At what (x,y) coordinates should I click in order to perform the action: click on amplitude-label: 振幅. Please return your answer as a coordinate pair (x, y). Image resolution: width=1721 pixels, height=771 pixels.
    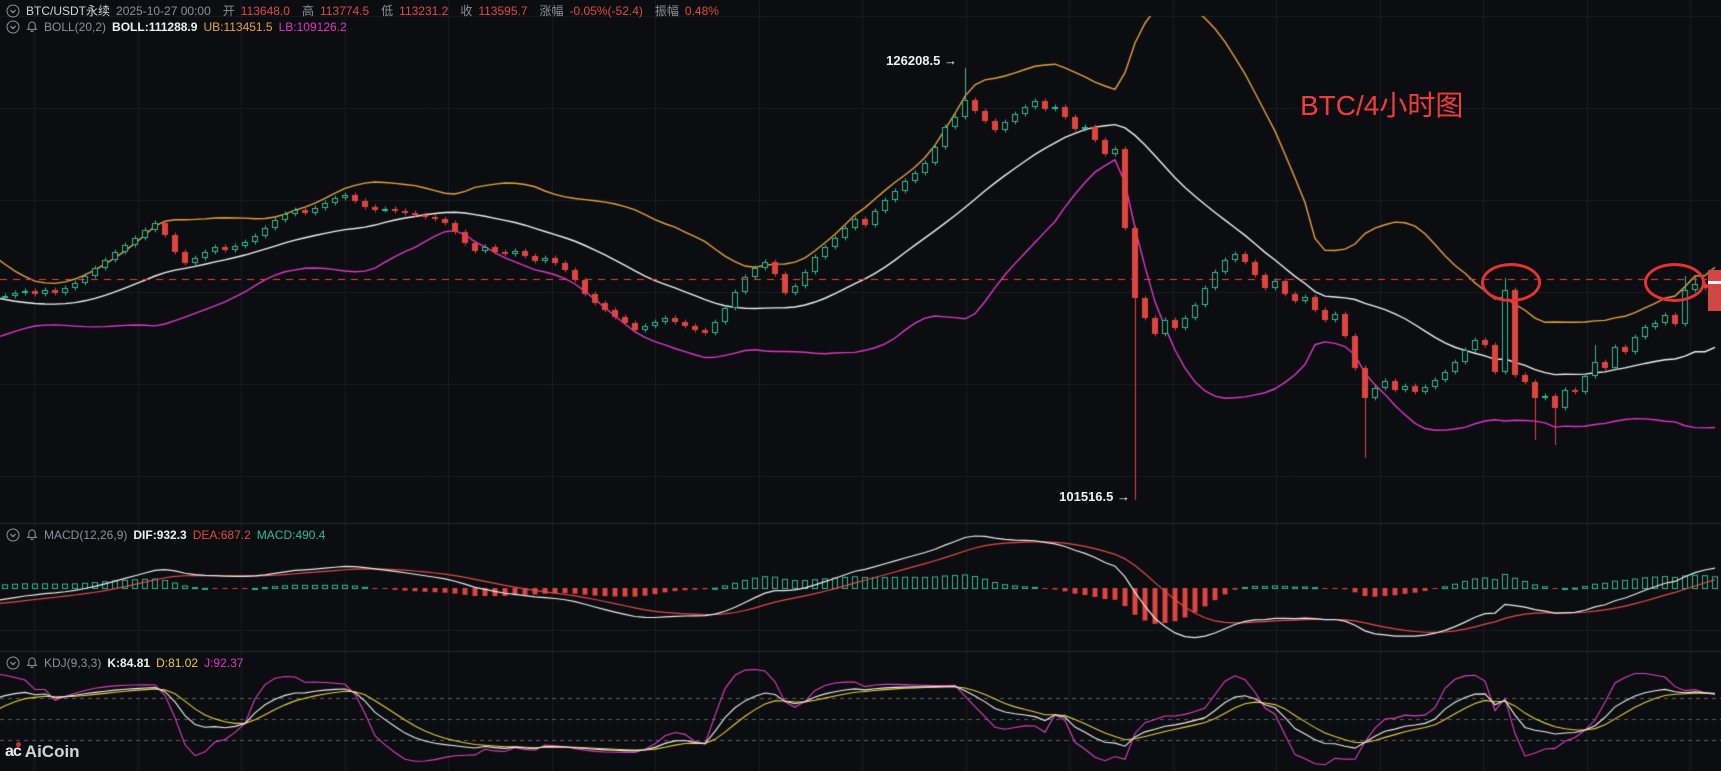
    Looking at the image, I should click on (666, 11).